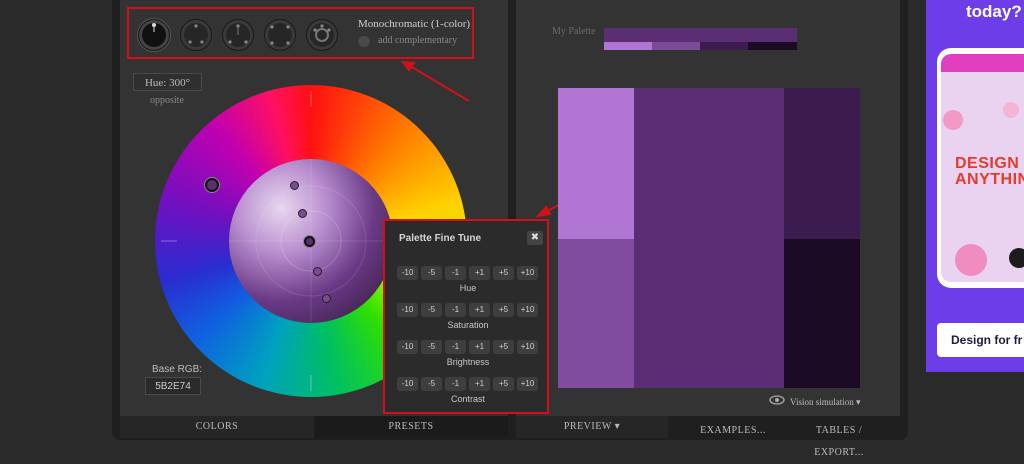 The width and height of the screenshot is (1024, 464). Describe the element at coordinates (777, 400) in the screenshot. I see `eye-icon` at that location.